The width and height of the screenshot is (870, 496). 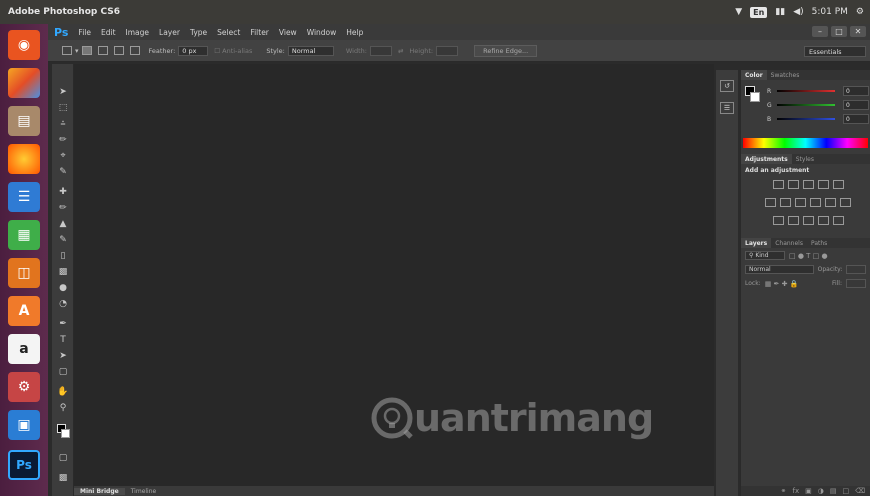 I want to click on color-lookup-icon, so click(x=845, y=202).